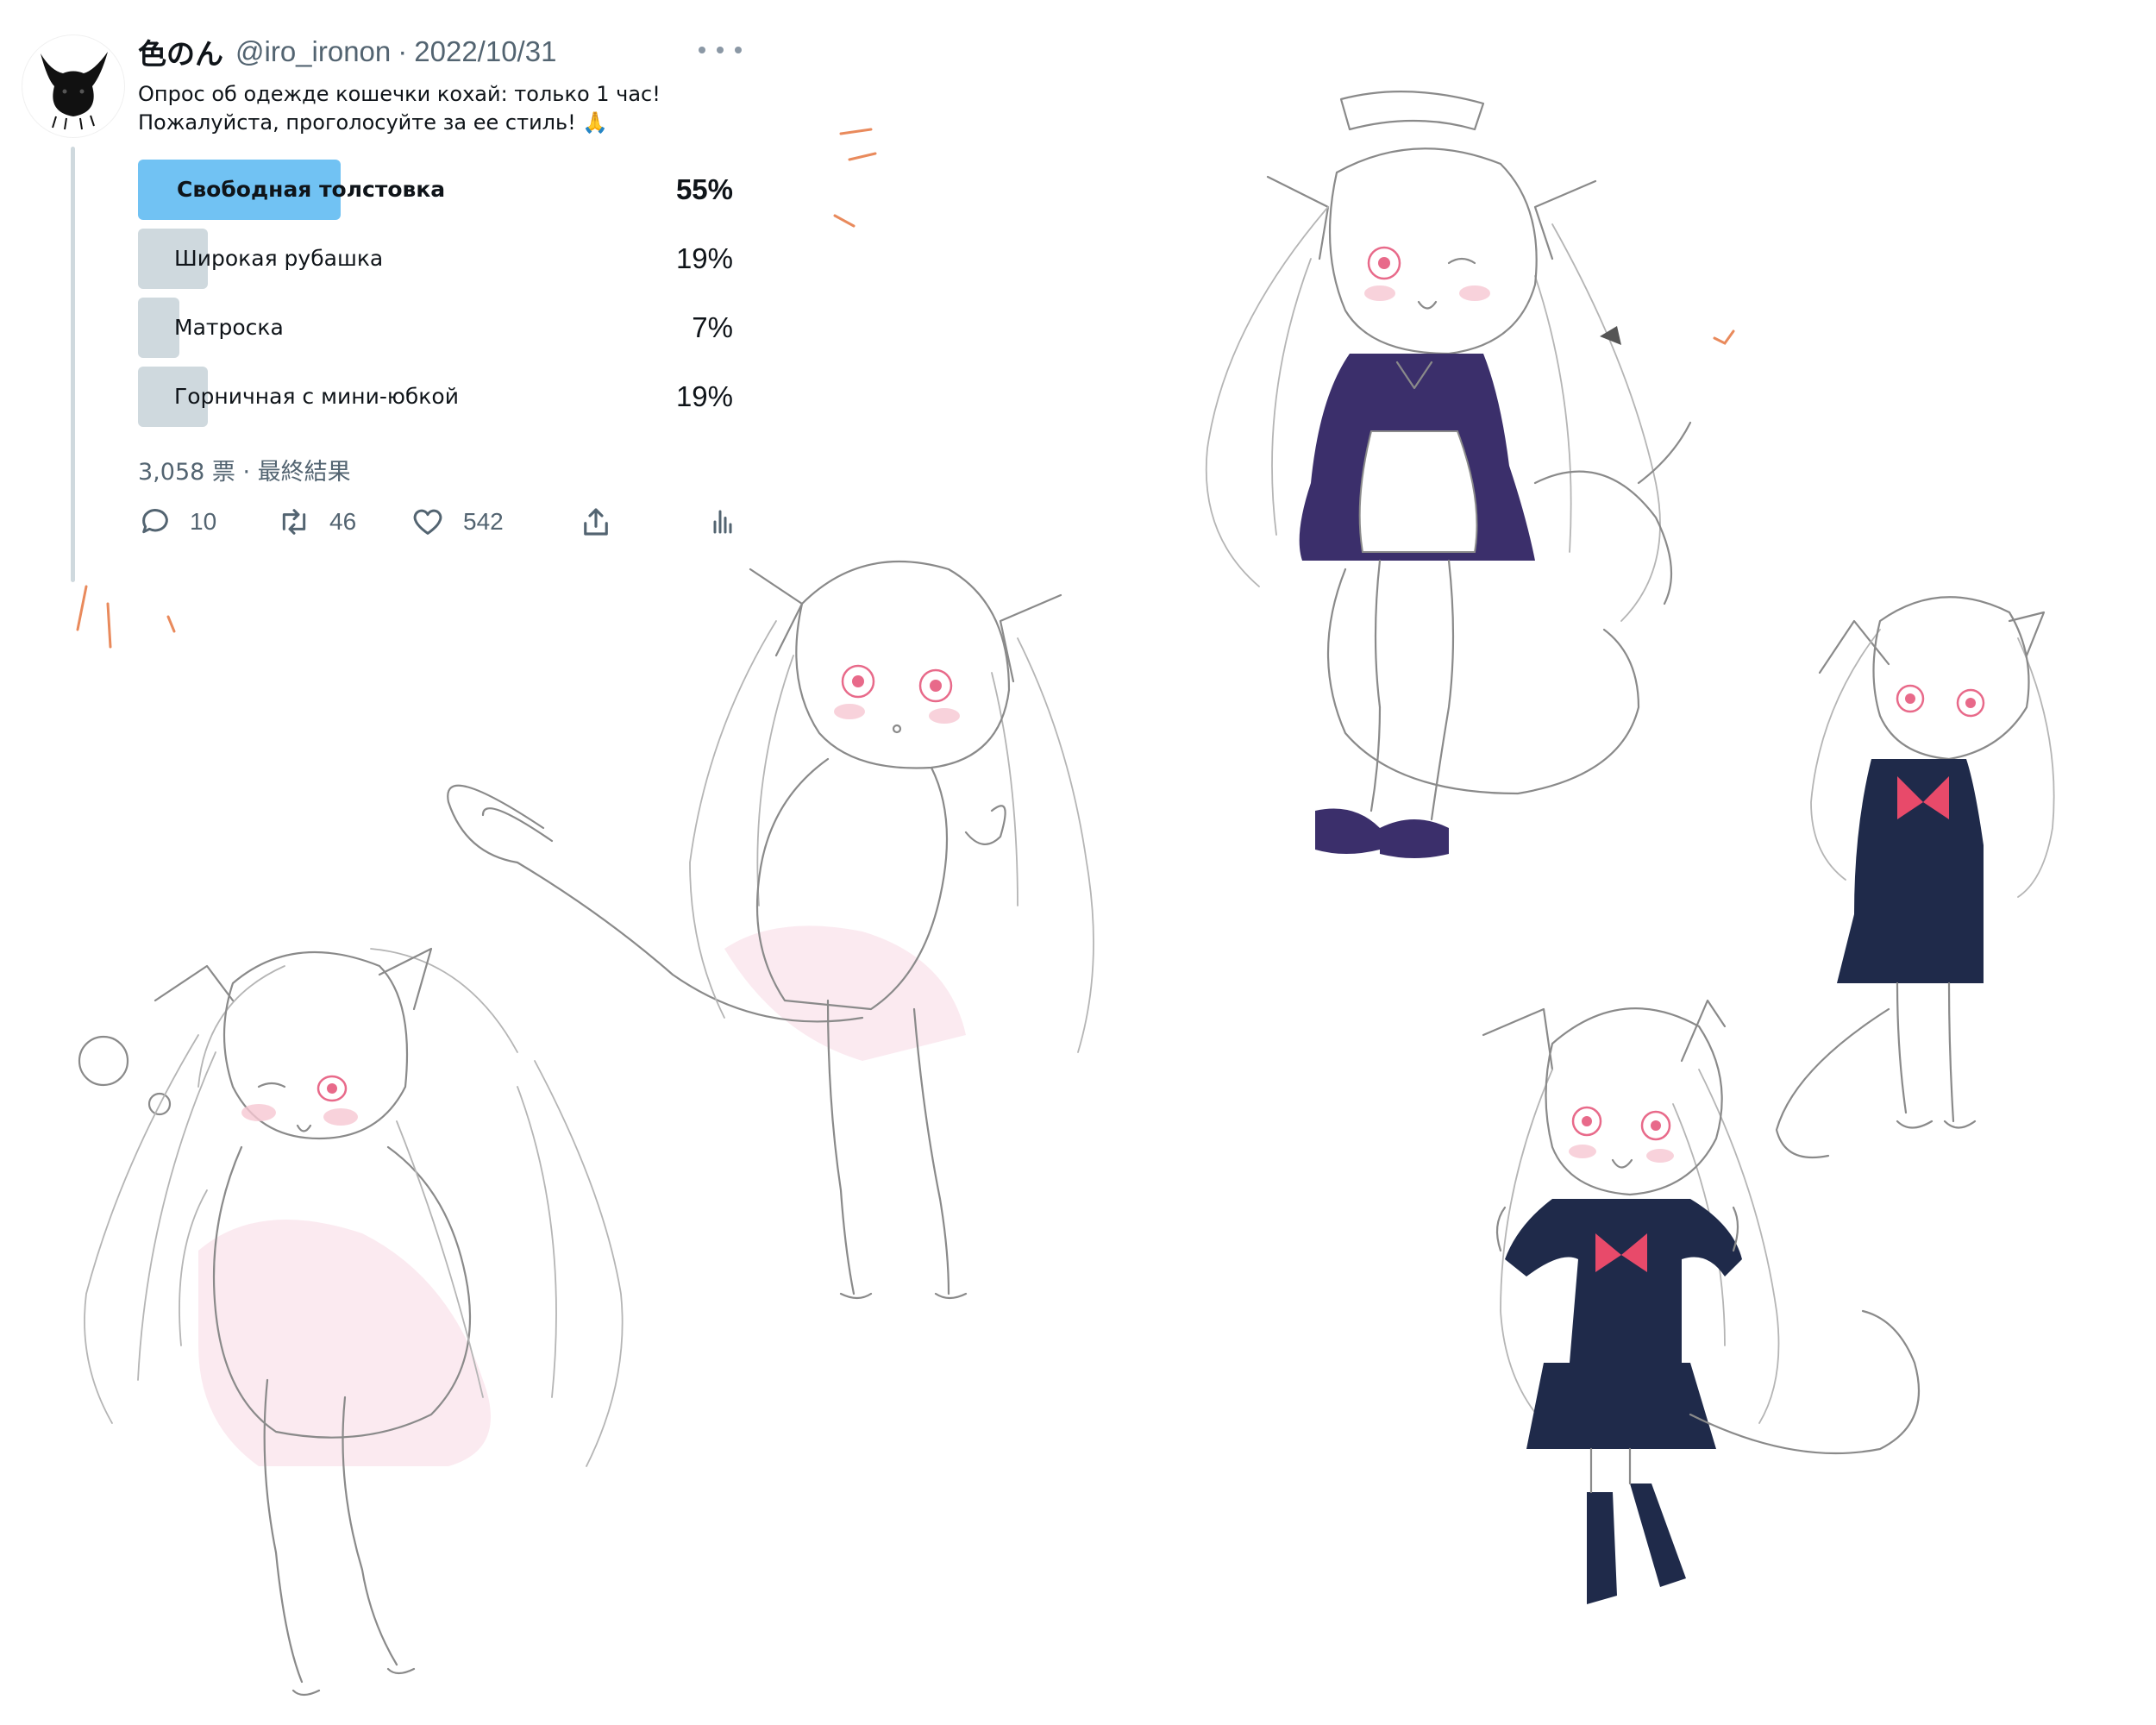  I want to click on poll-status: 最終結果, so click(304, 473).